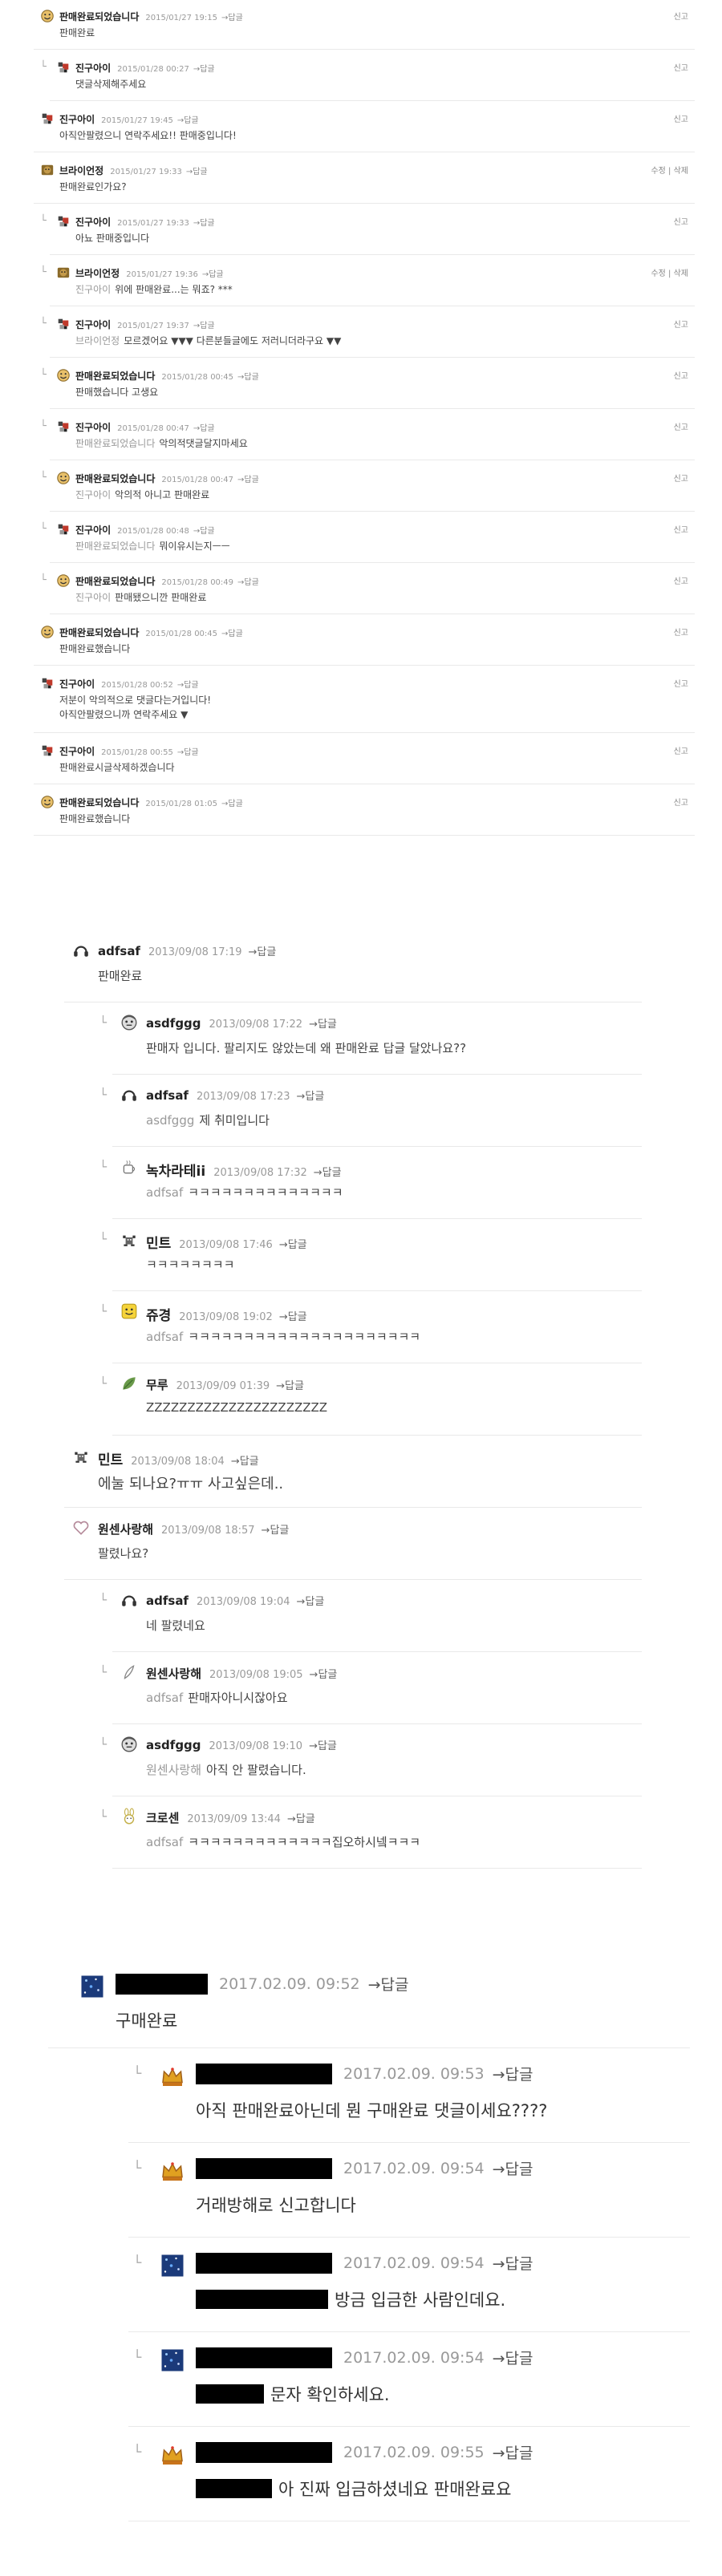 This screenshot has width=722, height=2576. Describe the element at coordinates (306, 1048) in the screenshot. I see `comment-body: 판매자 입니다. 팔리지도 않았는데 왜 판매완료 답글 달았나요??` at that location.